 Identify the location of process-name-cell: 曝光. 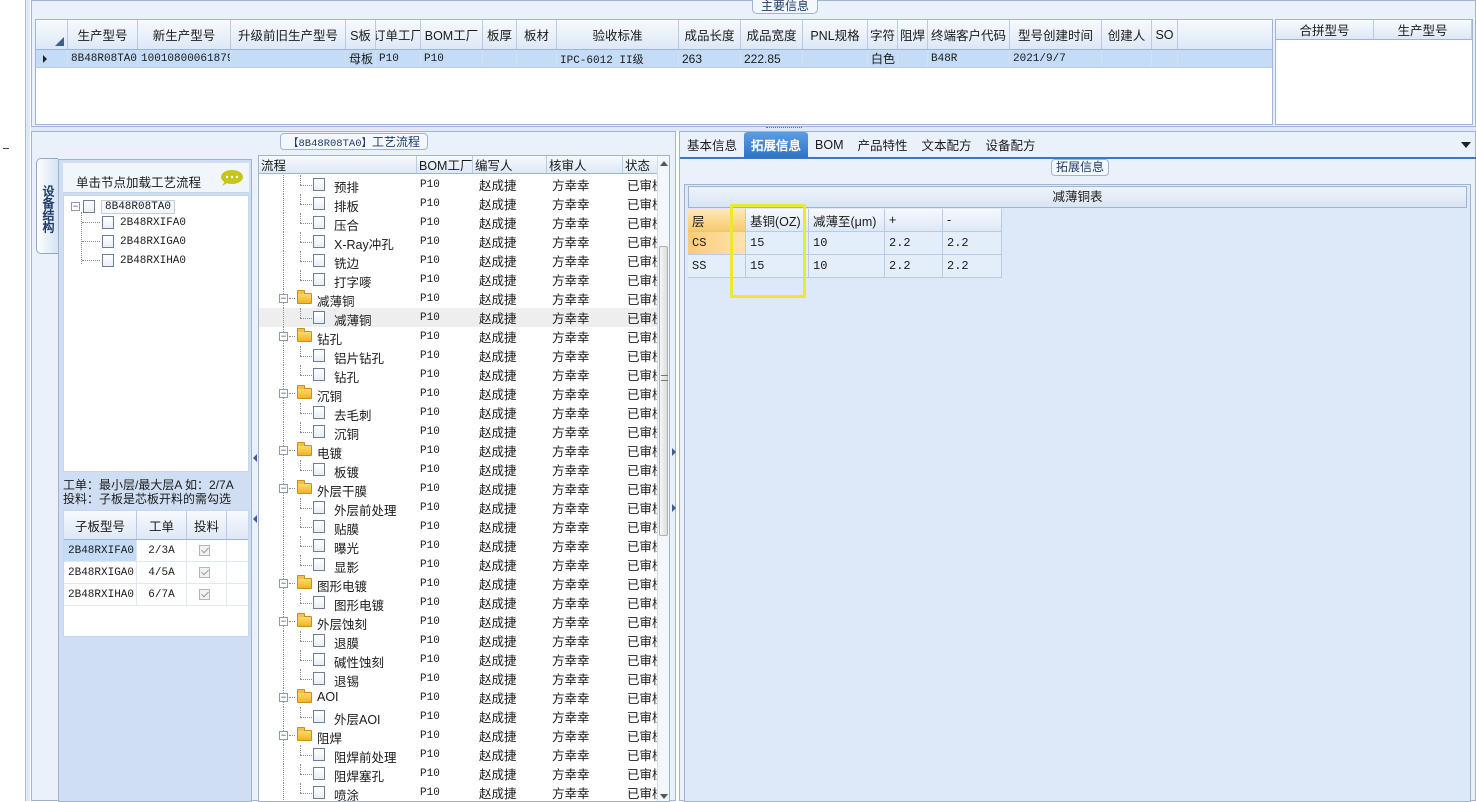
(338, 546).